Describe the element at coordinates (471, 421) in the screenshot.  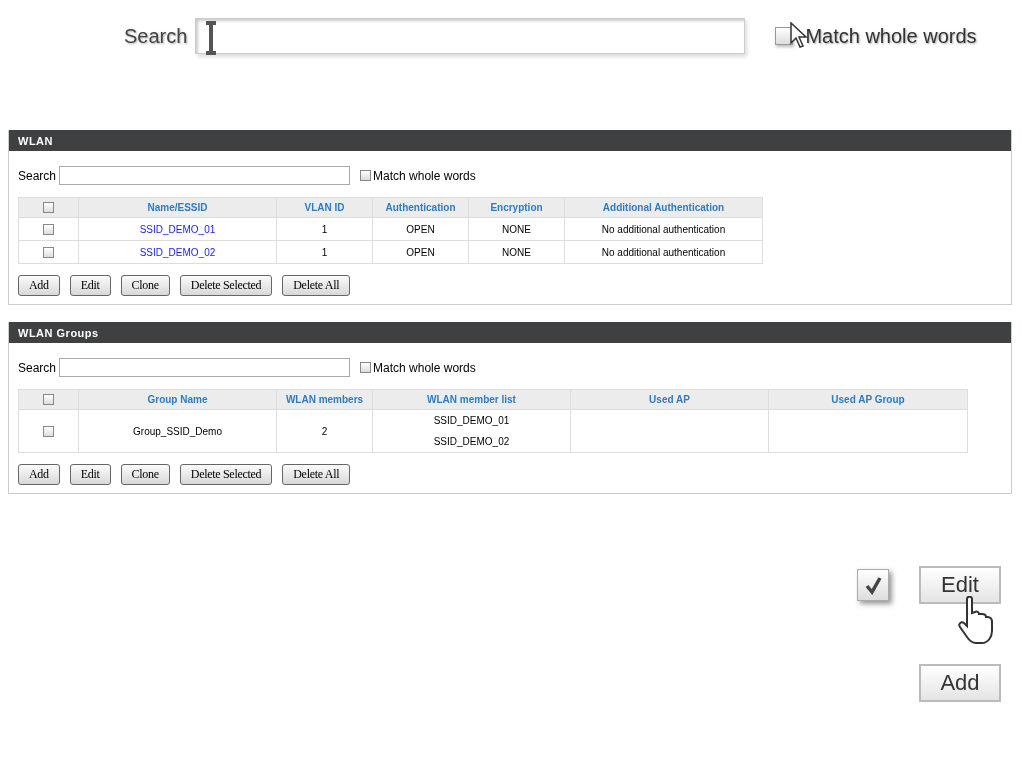
I see `table-cell-text: SSID_DEMO_01` at that location.